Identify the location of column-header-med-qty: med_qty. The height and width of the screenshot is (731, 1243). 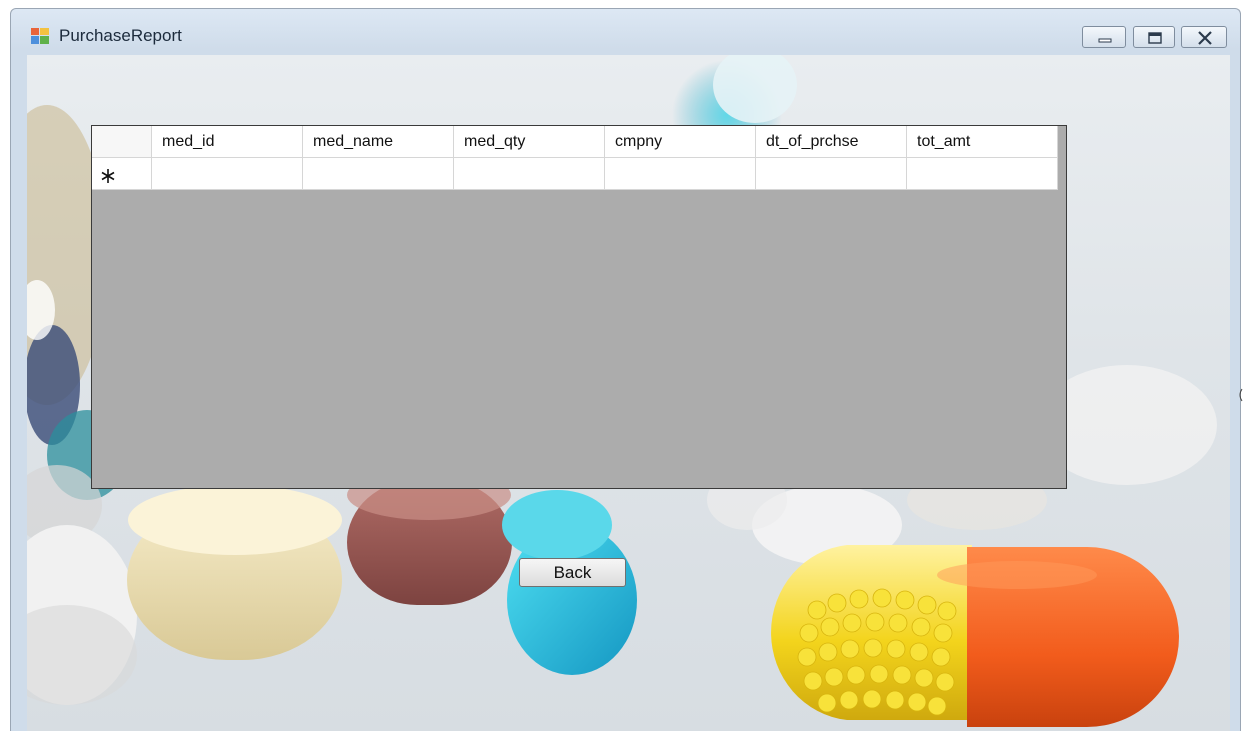
(529, 142).